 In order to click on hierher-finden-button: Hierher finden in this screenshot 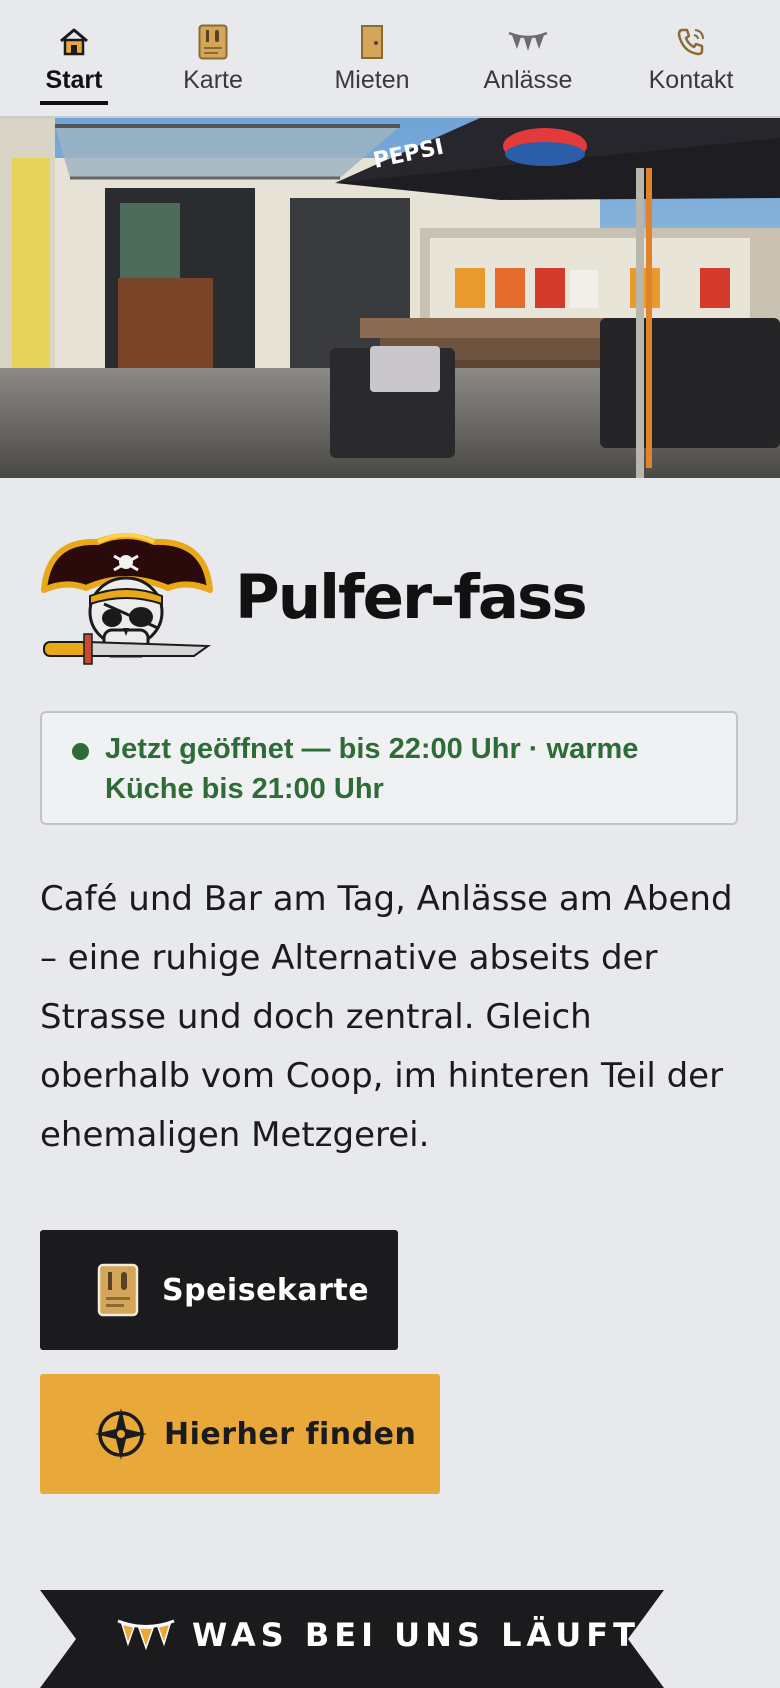, I will do `click(240, 1434)`.